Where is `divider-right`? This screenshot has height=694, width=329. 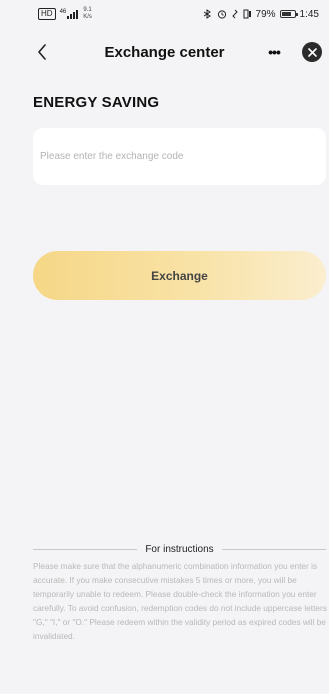
divider-right is located at coordinates (274, 549).